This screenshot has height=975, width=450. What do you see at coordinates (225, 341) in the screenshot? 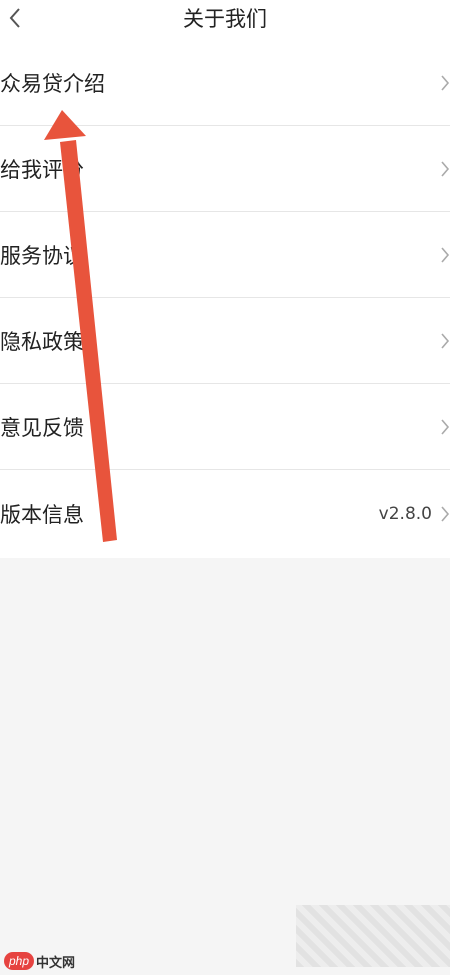
I see `menu-item-privacy-policy: 隐私政策` at bounding box center [225, 341].